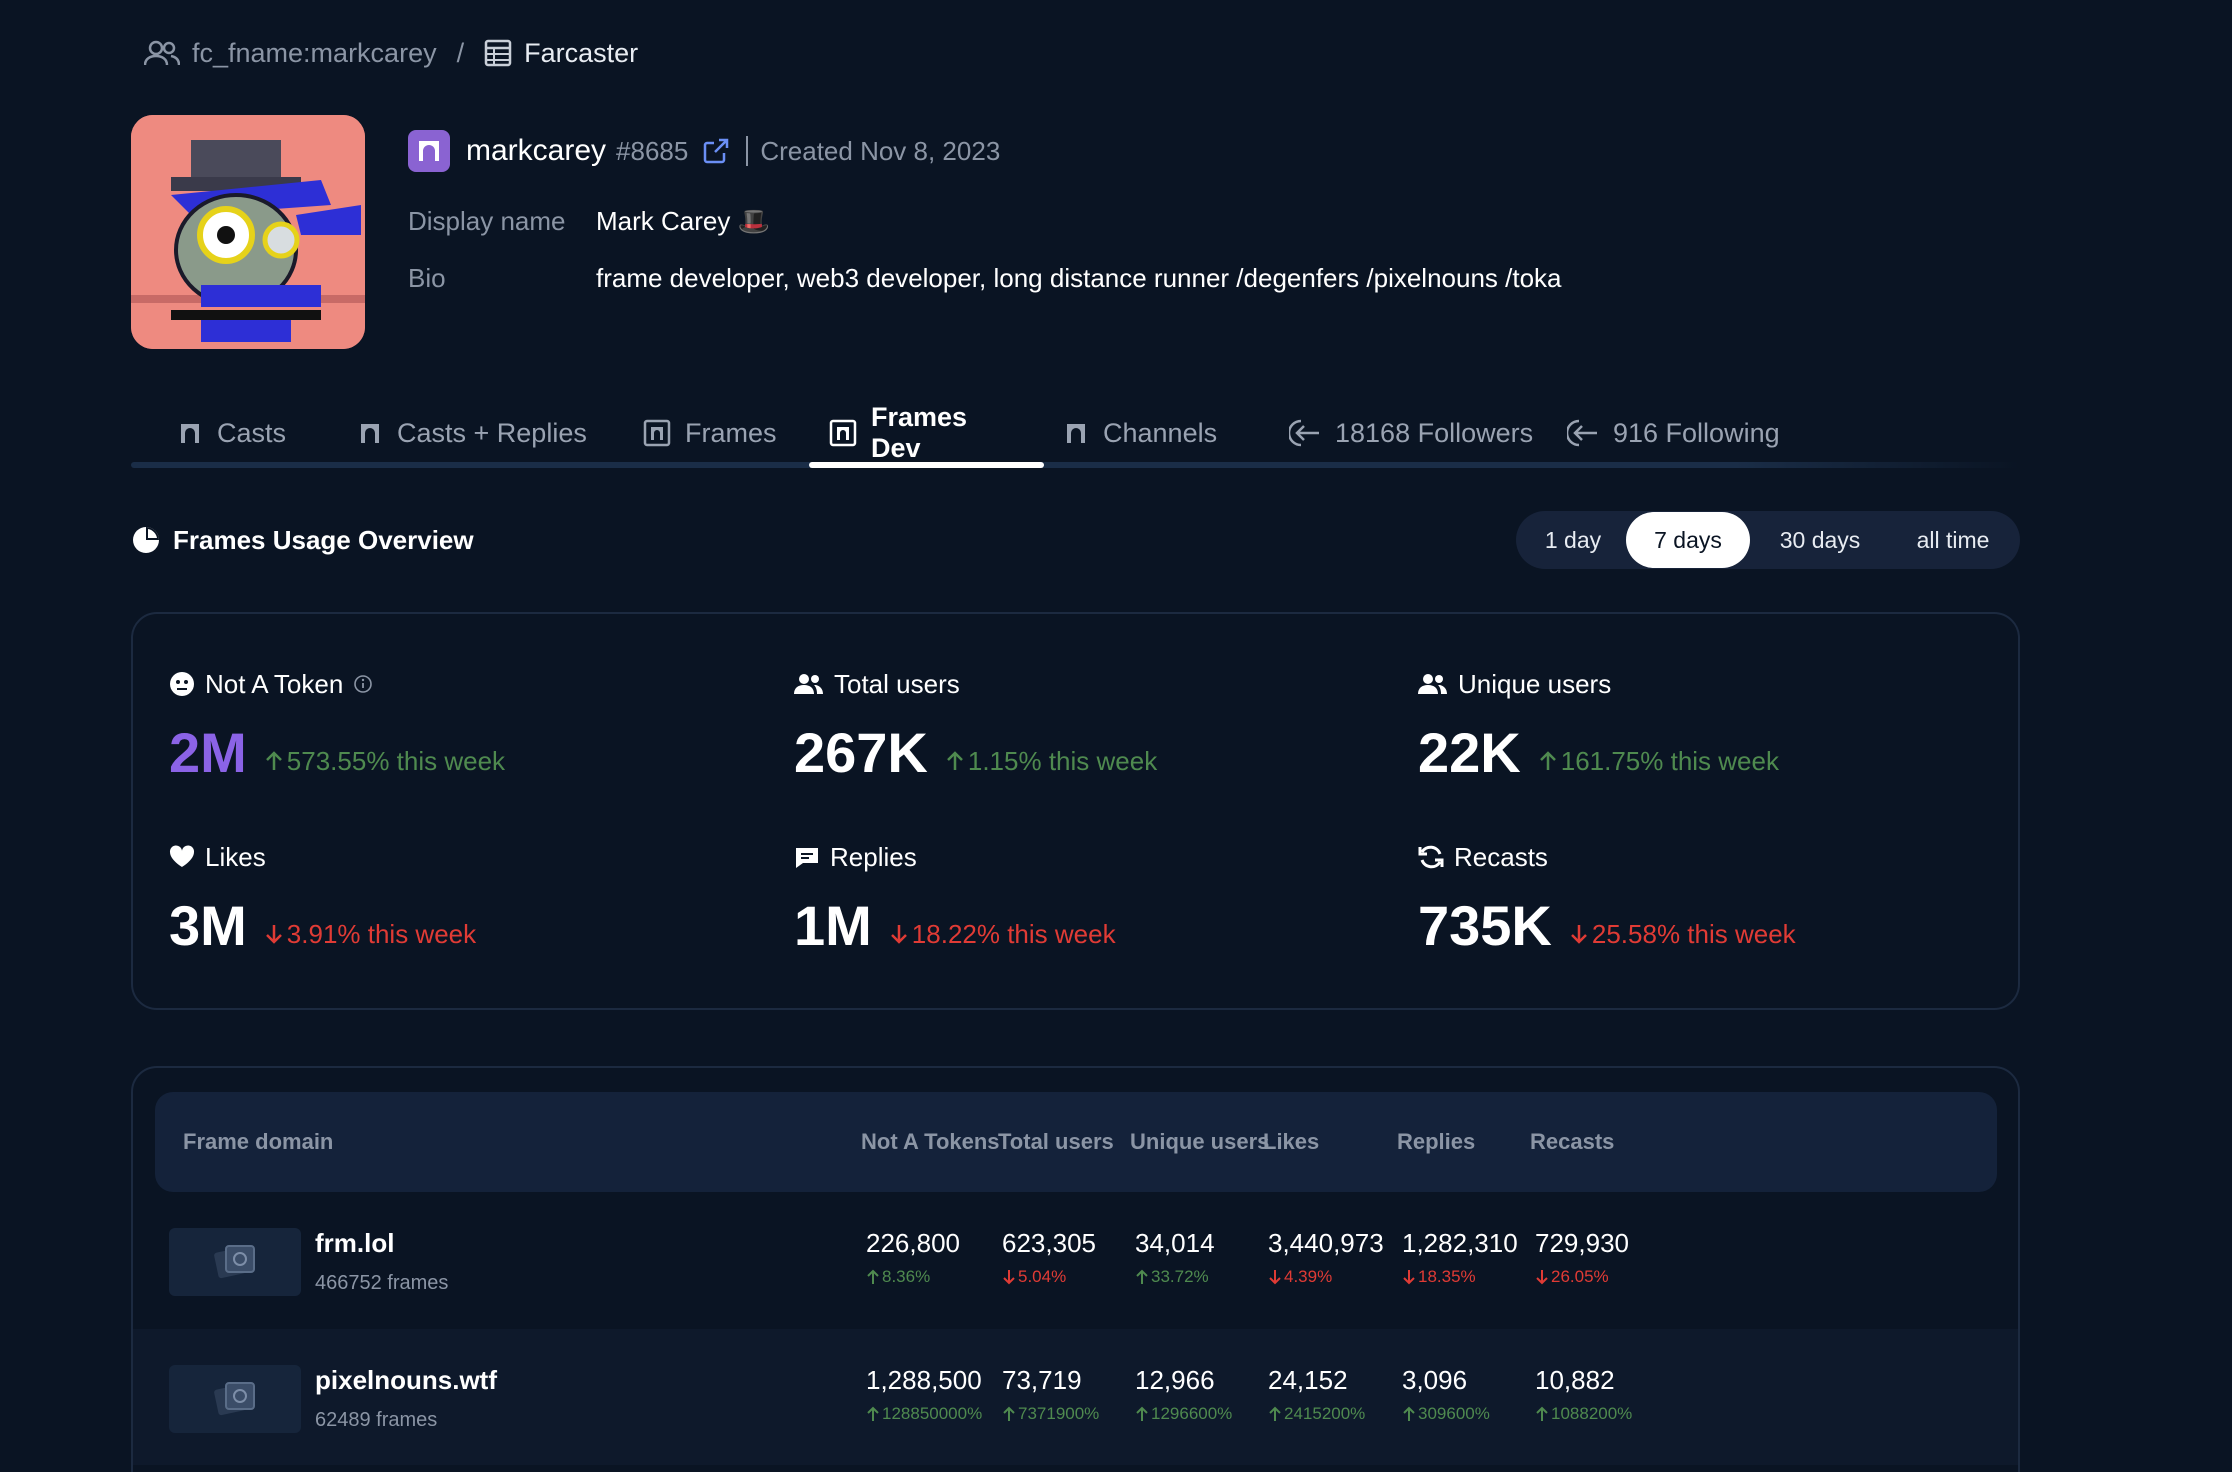  What do you see at coordinates (258, 1142) in the screenshot?
I see `col-frame-domain: Frame domain` at bounding box center [258, 1142].